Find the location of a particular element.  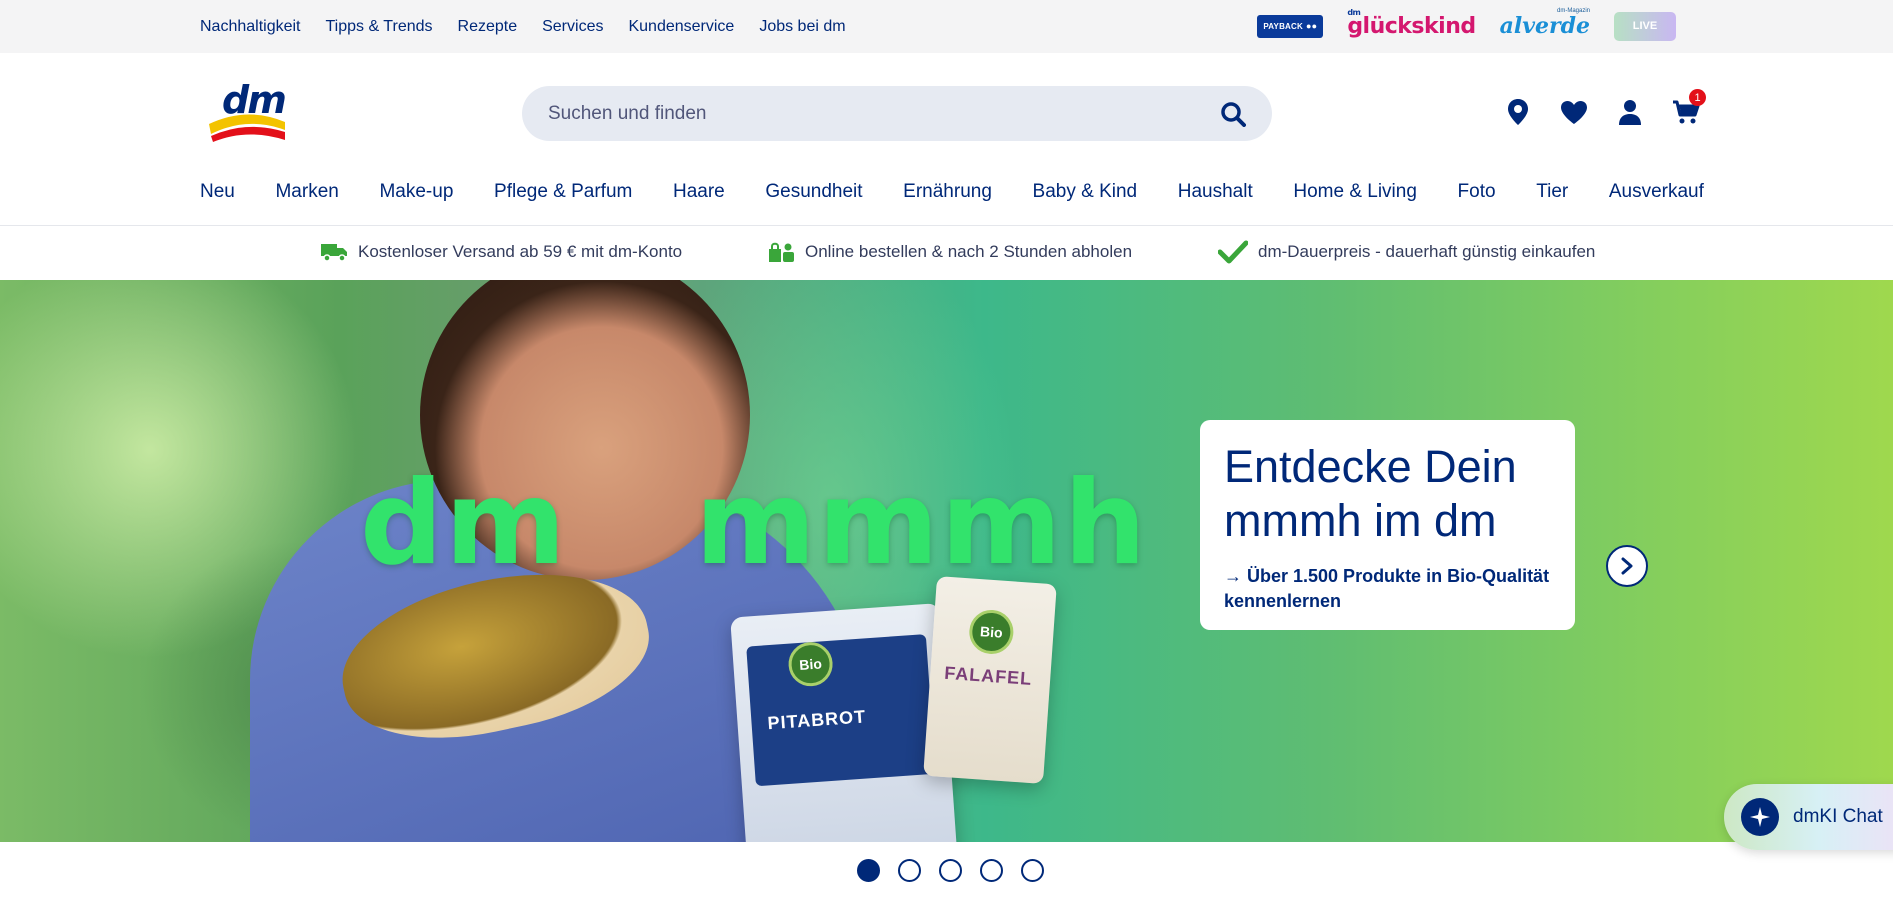

top-link-kundenservice: Kundenservice is located at coordinates (681, 27).